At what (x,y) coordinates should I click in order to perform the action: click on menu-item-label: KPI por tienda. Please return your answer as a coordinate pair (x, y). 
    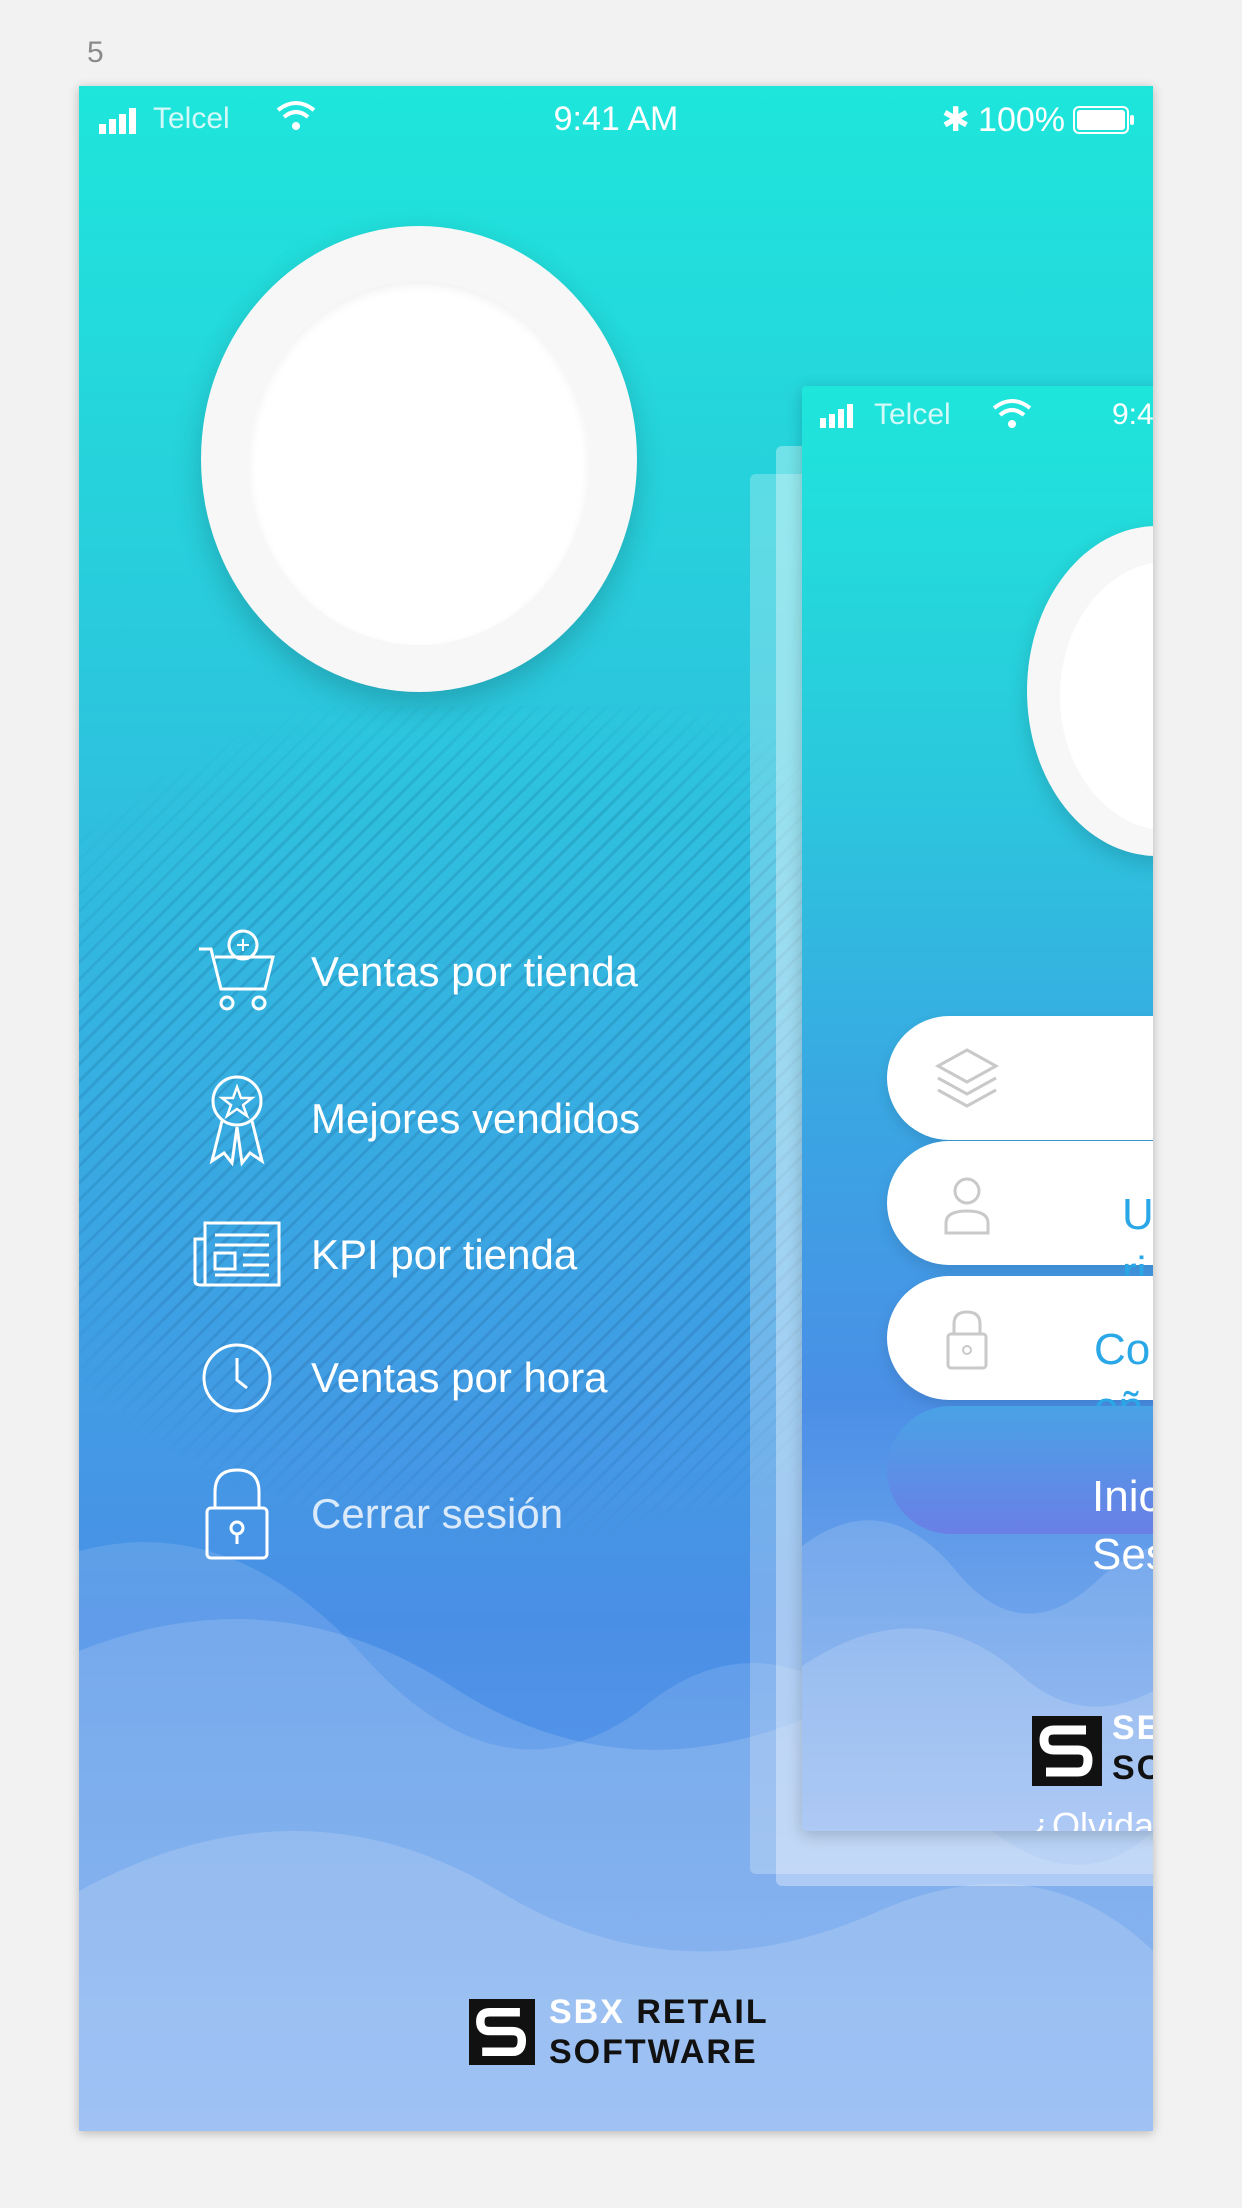
    Looking at the image, I should click on (444, 1254).